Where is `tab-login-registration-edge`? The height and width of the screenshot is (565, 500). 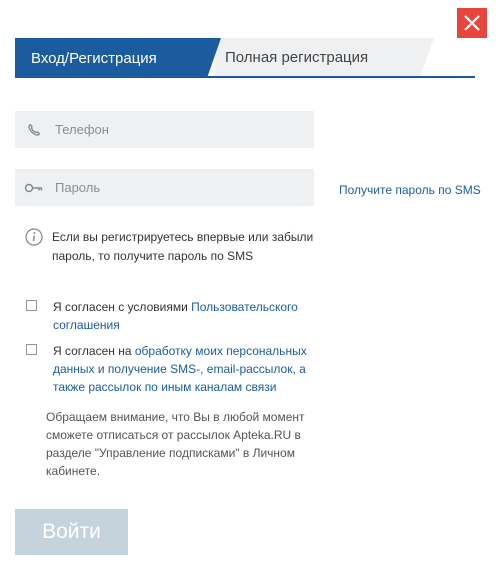 tab-login-registration-edge is located at coordinates (214, 58).